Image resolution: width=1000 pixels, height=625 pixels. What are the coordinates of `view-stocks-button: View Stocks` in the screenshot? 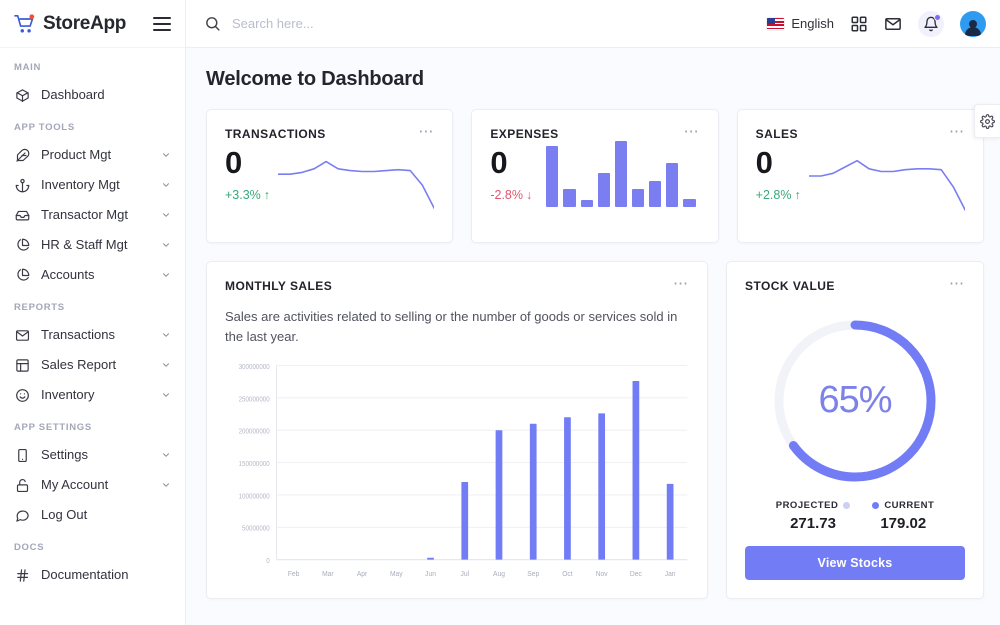 It's located at (855, 563).